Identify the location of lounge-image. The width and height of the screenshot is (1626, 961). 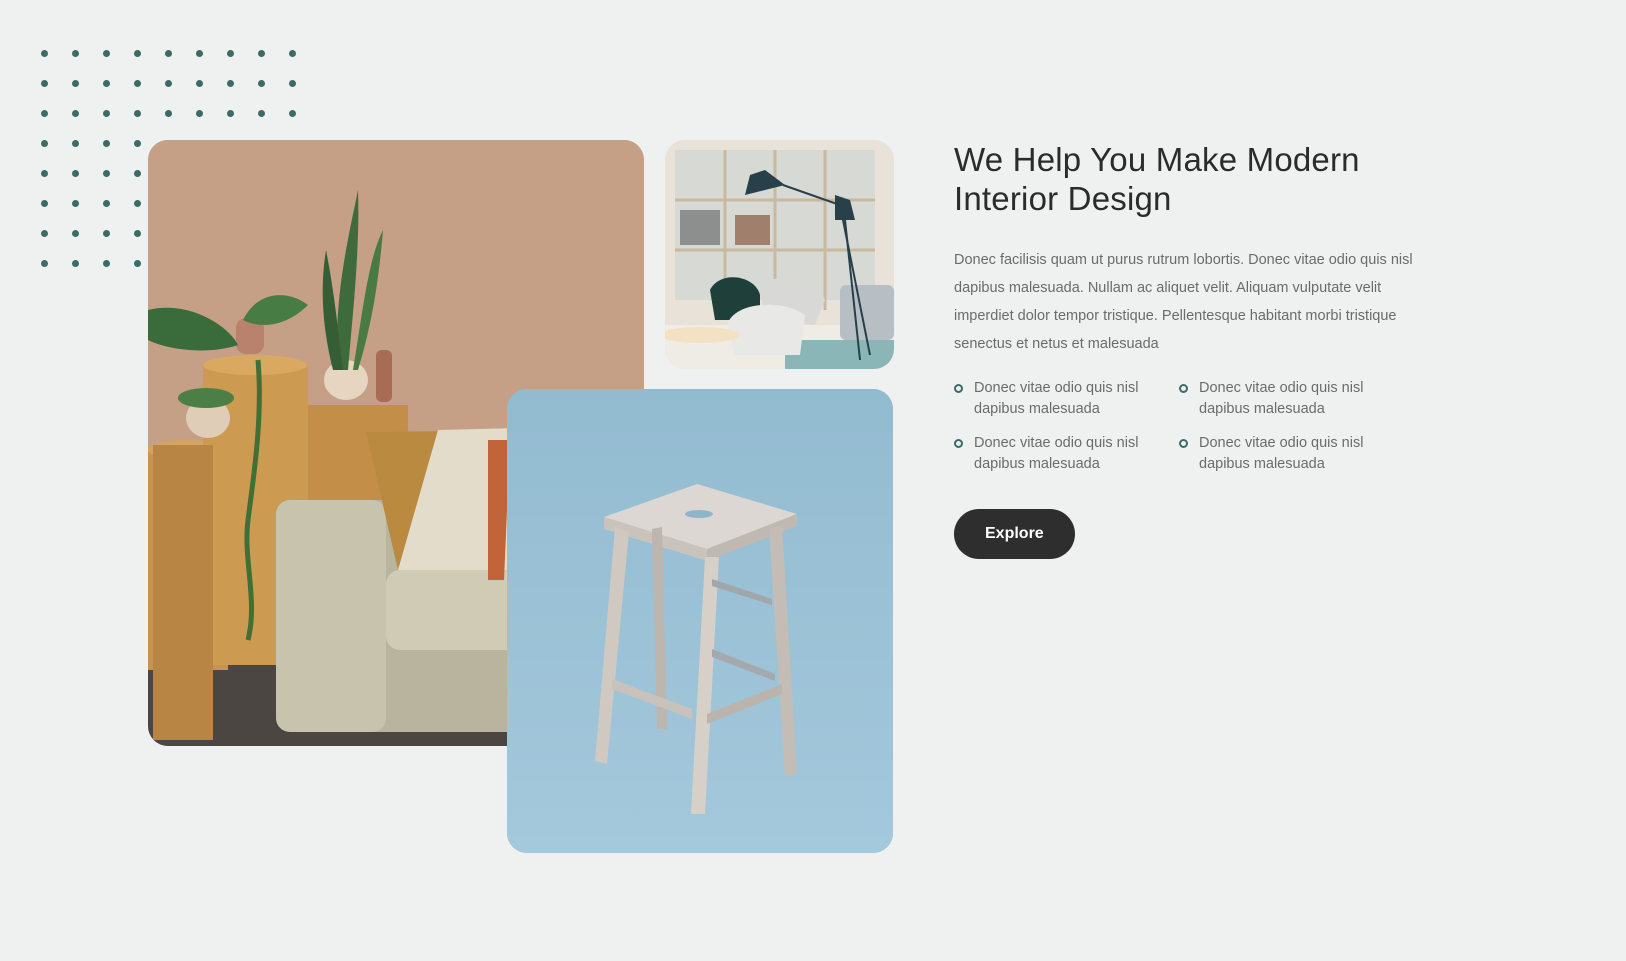
(779, 254).